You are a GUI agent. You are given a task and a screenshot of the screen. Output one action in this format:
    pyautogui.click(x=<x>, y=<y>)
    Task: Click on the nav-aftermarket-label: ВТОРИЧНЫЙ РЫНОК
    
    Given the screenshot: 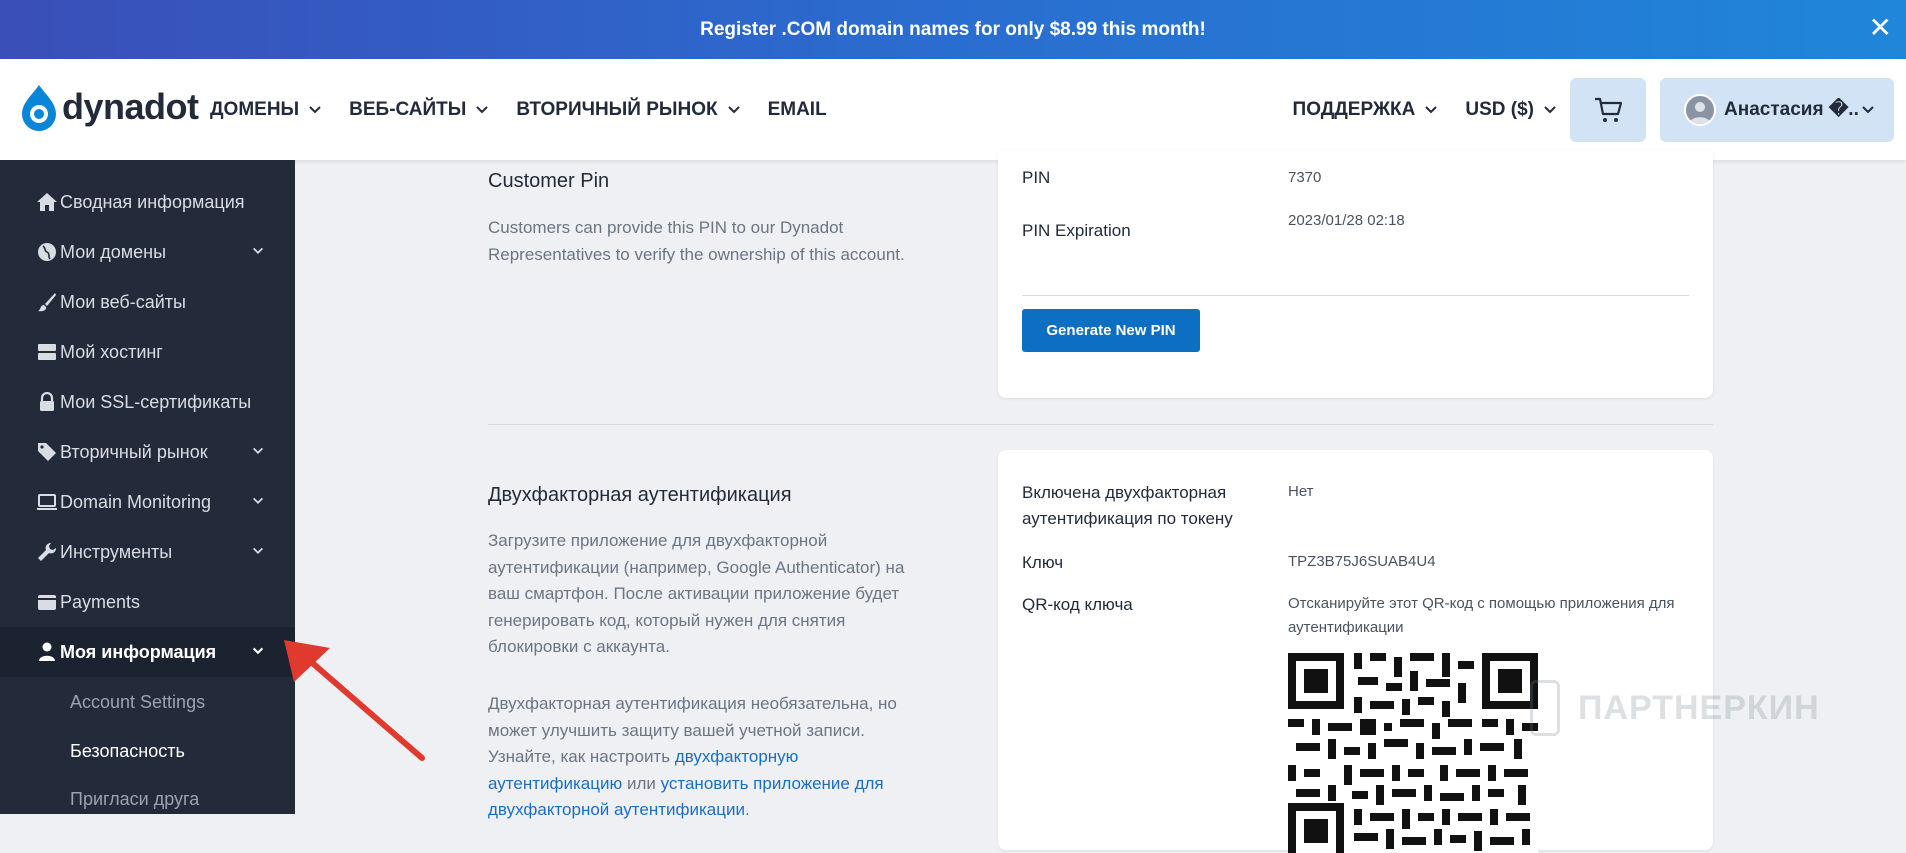 What is the action you would take?
    pyautogui.click(x=617, y=109)
    